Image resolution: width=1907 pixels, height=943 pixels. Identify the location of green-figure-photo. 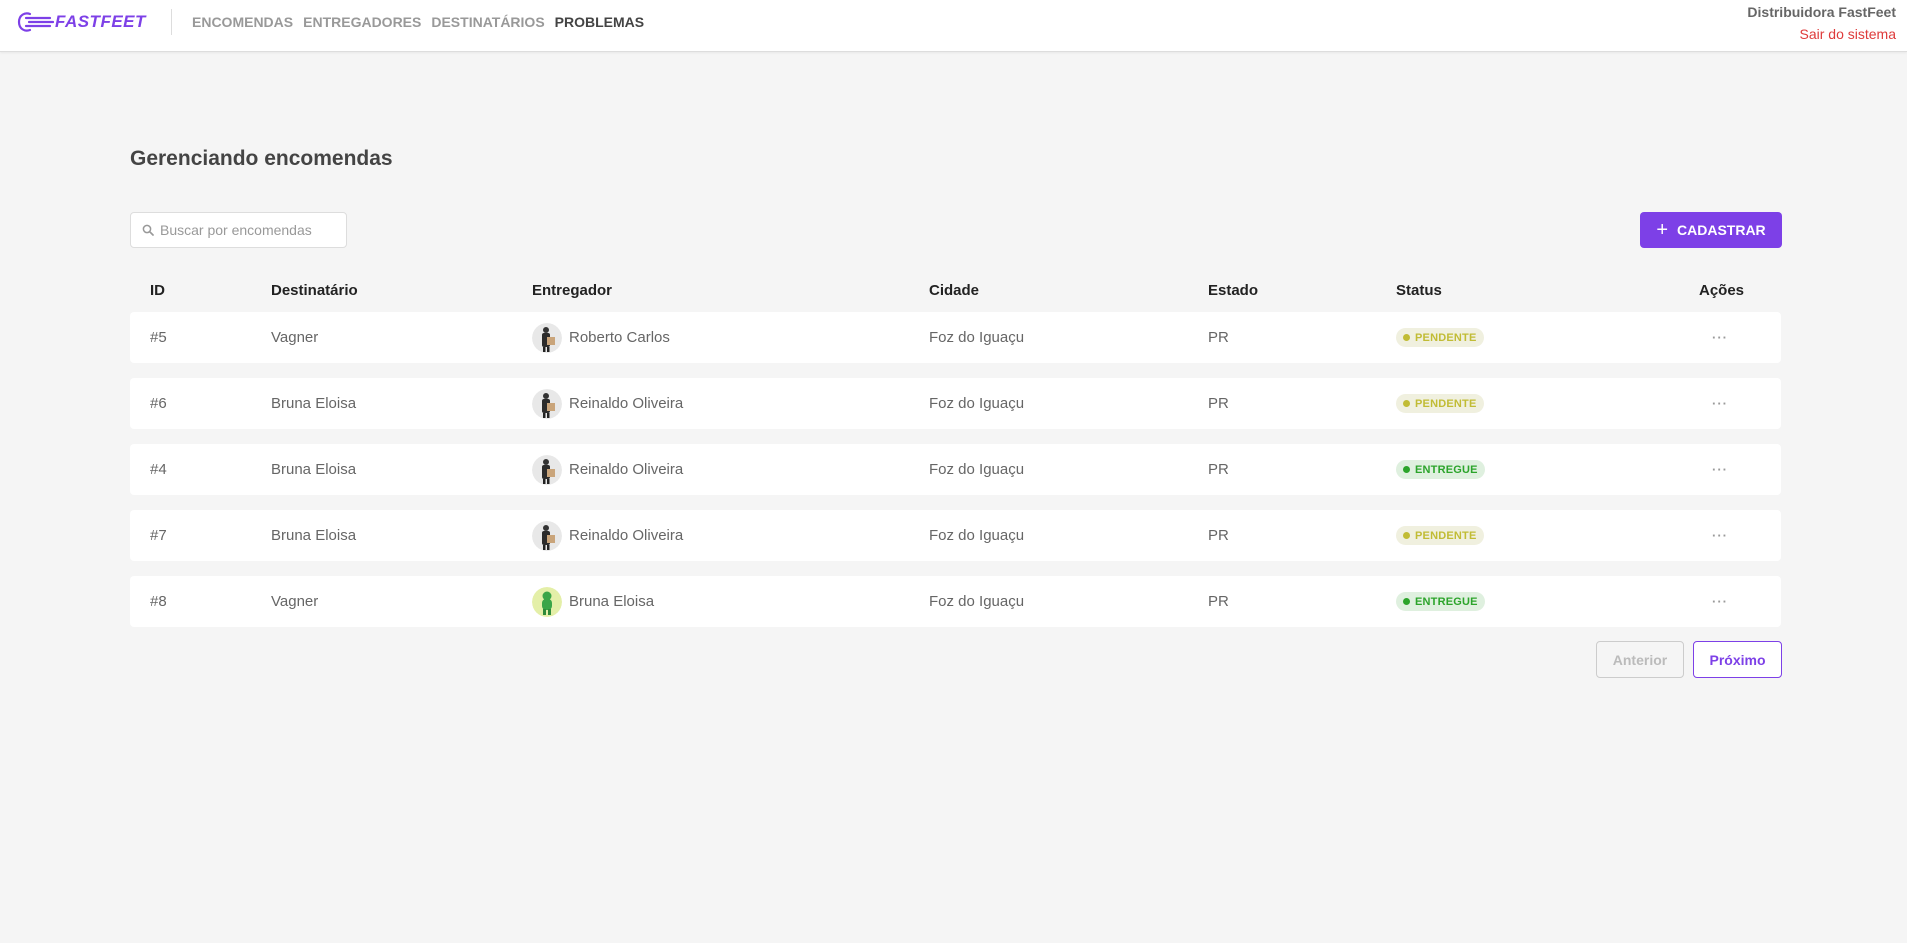
(547, 601).